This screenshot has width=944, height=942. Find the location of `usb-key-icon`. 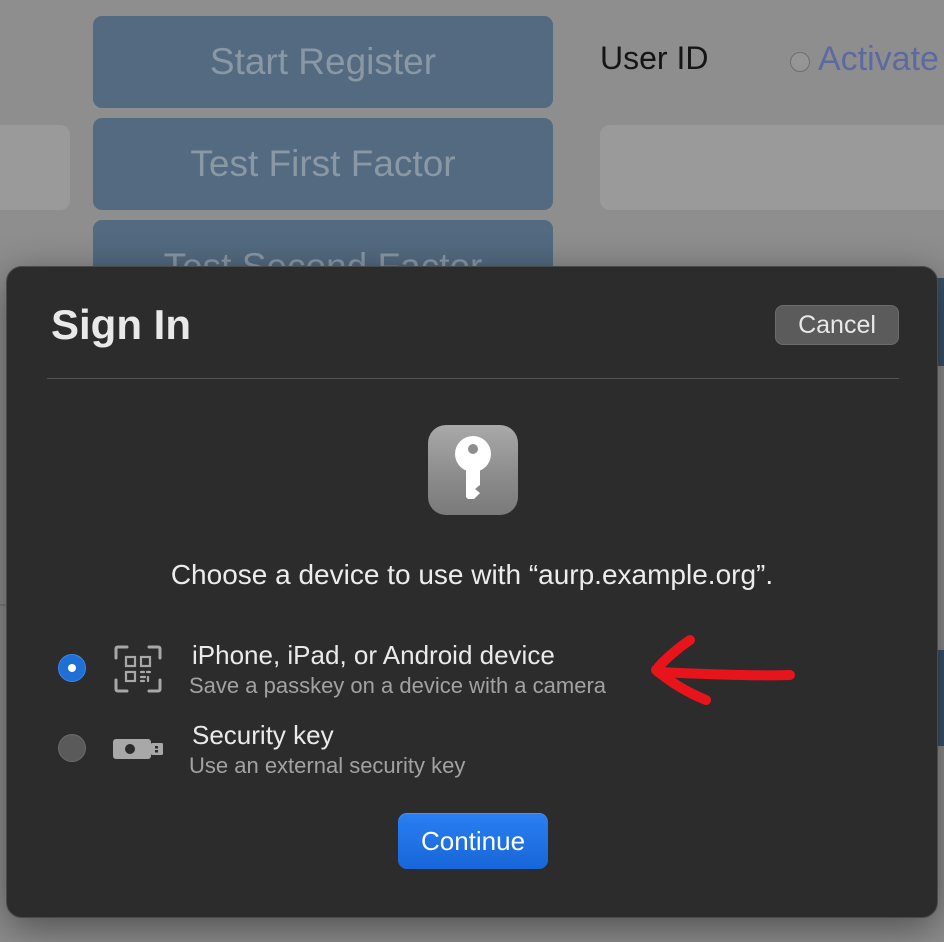

usb-key-icon is located at coordinates (139, 751).